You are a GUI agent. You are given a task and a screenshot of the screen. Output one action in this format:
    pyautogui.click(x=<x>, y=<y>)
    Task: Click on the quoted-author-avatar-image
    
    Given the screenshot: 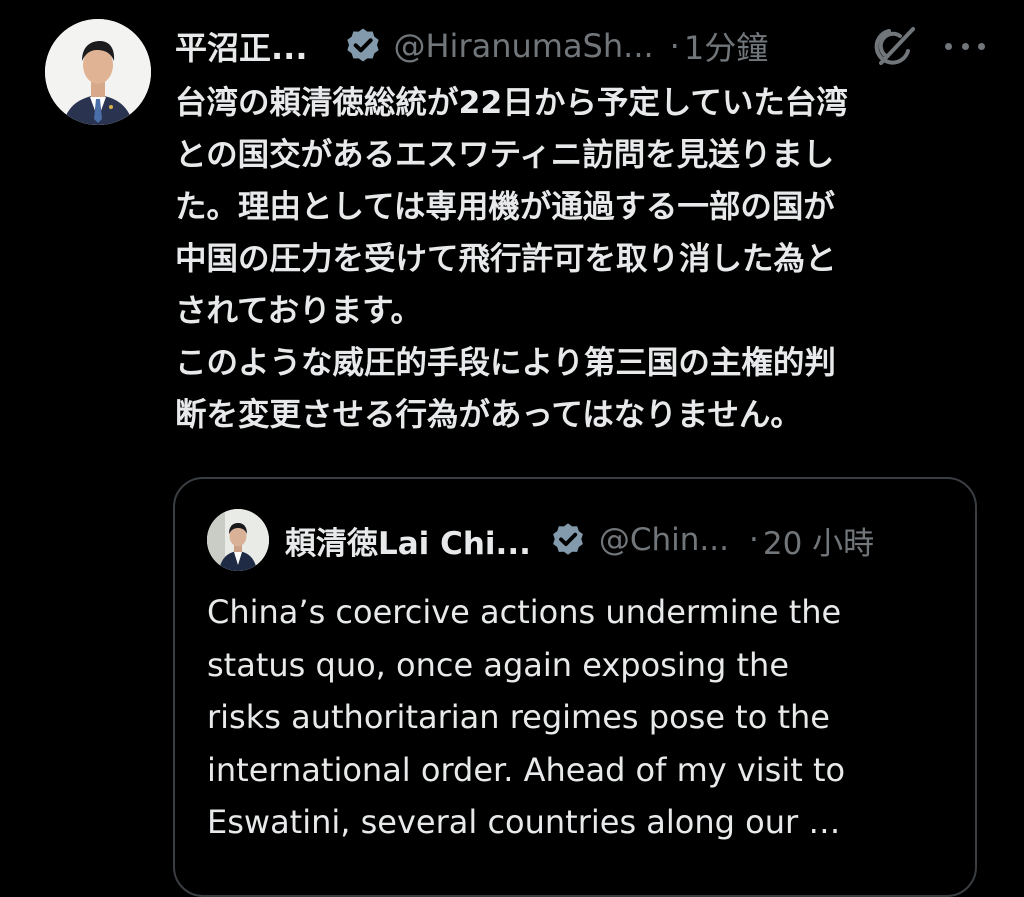 What is the action you would take?
    pyautogui.click(x=238, y=540)
    